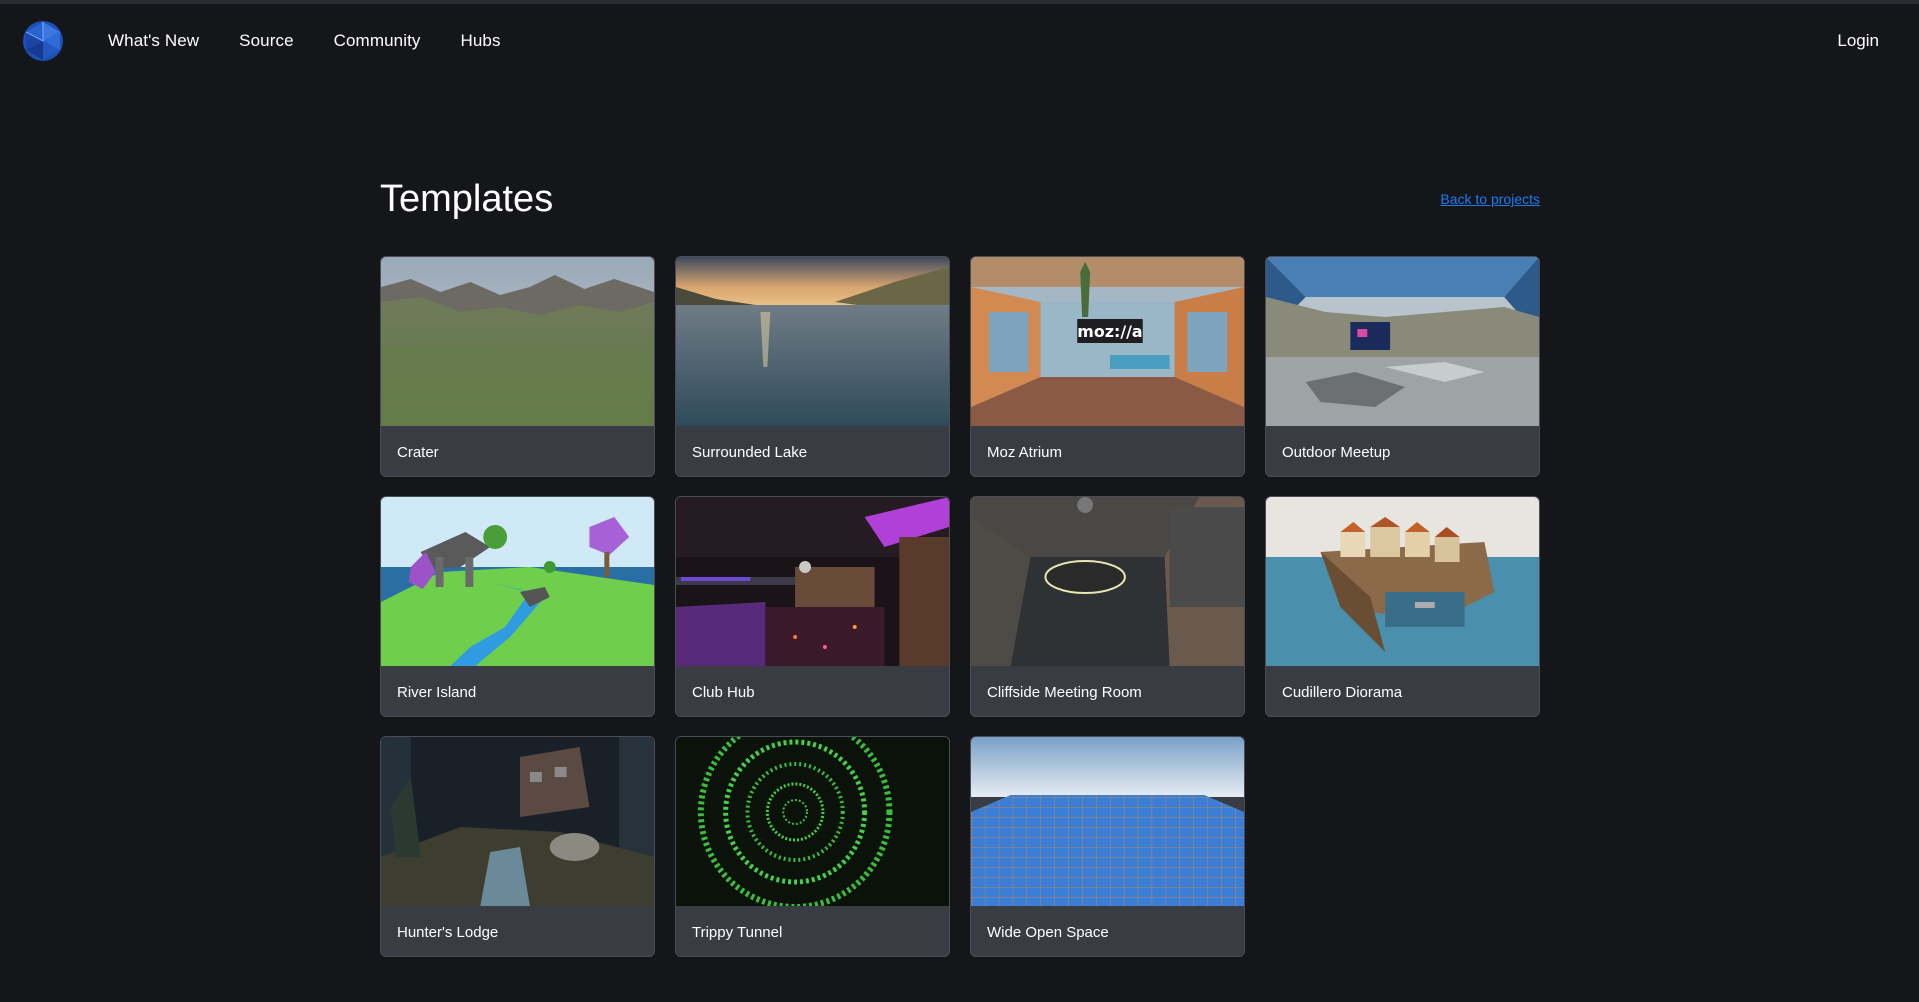  I want to click on crater-thumbnail, so click(517, 341).